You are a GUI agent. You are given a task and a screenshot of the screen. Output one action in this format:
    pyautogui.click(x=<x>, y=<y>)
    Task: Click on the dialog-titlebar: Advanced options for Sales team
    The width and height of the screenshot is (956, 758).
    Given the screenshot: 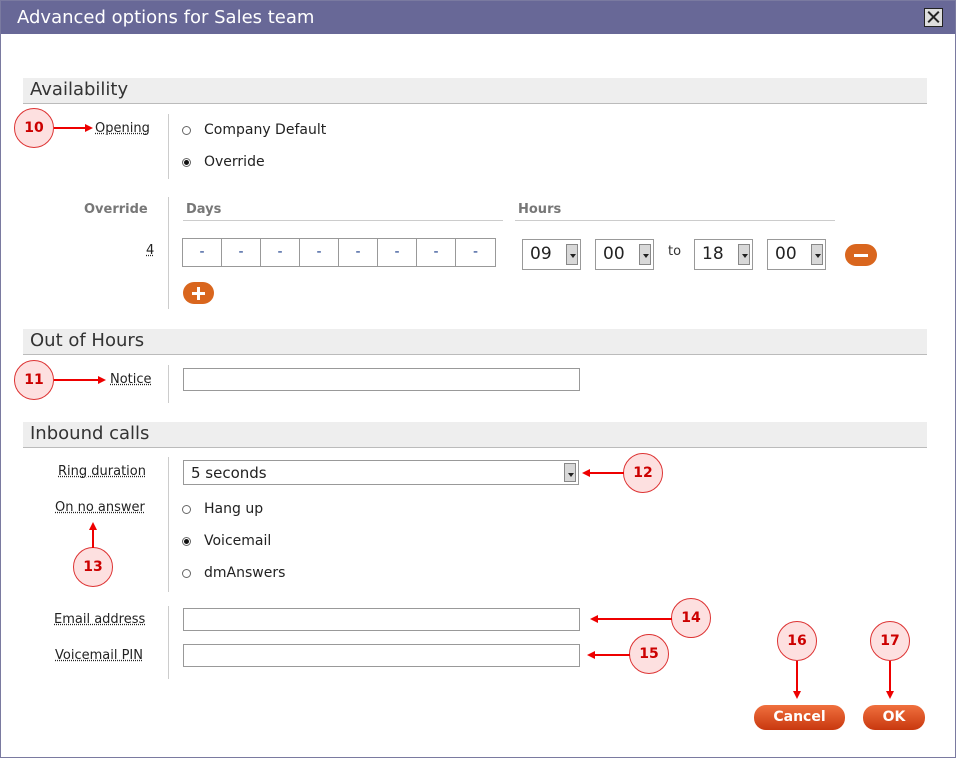 What is the action you would take?
    pyautogui.click(x=478, y=17)
    